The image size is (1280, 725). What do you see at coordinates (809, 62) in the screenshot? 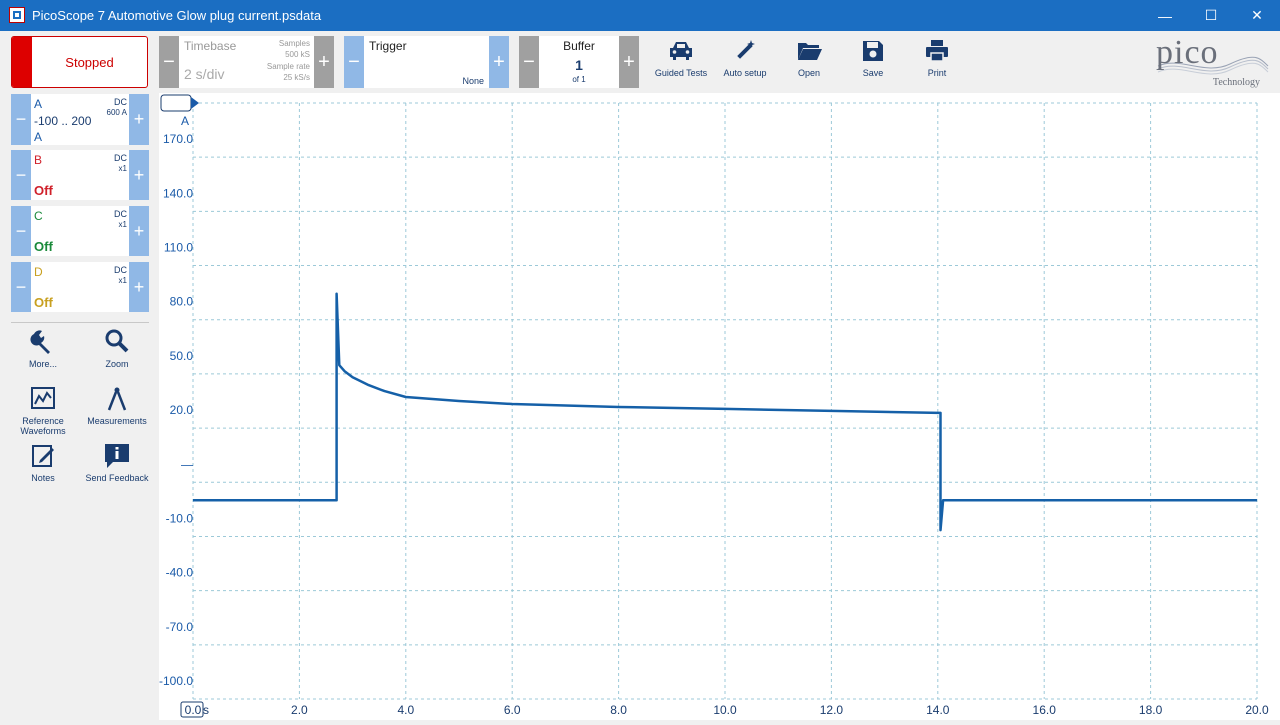
I see `open-button: Open` at bounding box center [809, 62].